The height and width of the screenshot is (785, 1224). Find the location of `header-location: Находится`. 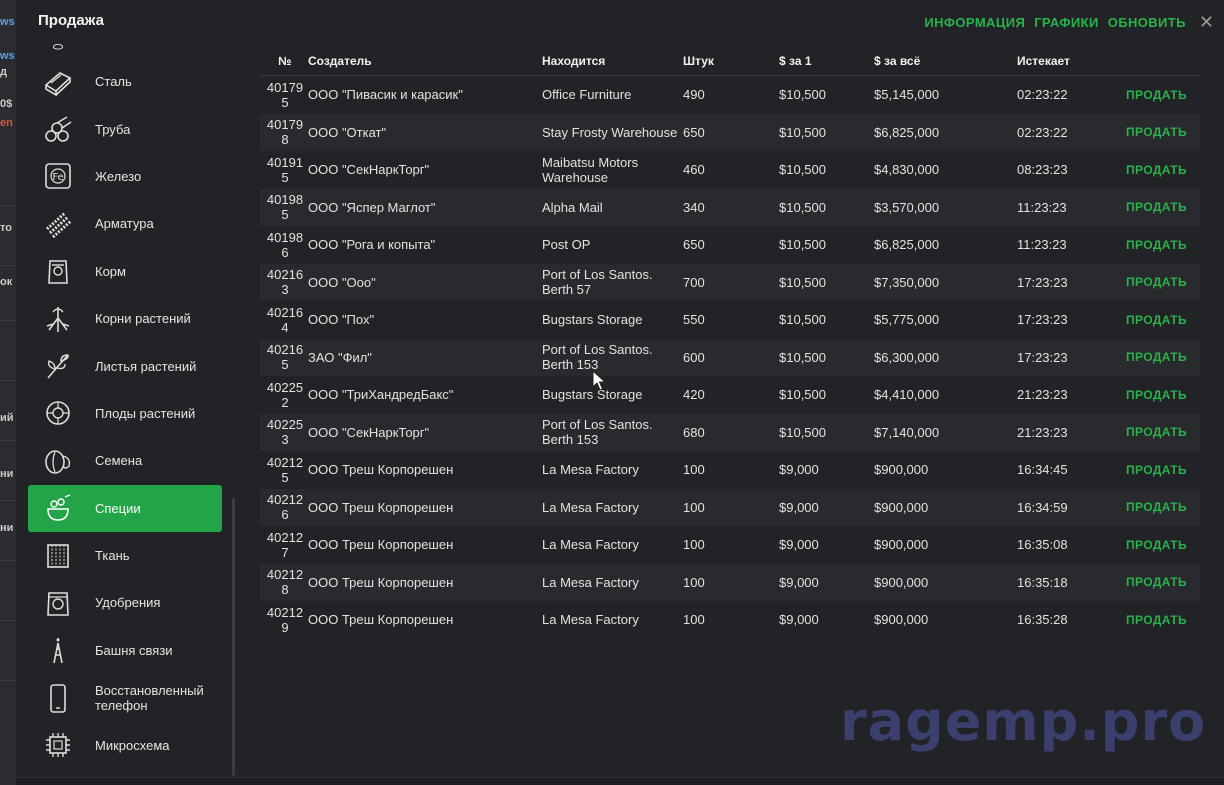

header-location: Находится is located at coordinates (574, 60).